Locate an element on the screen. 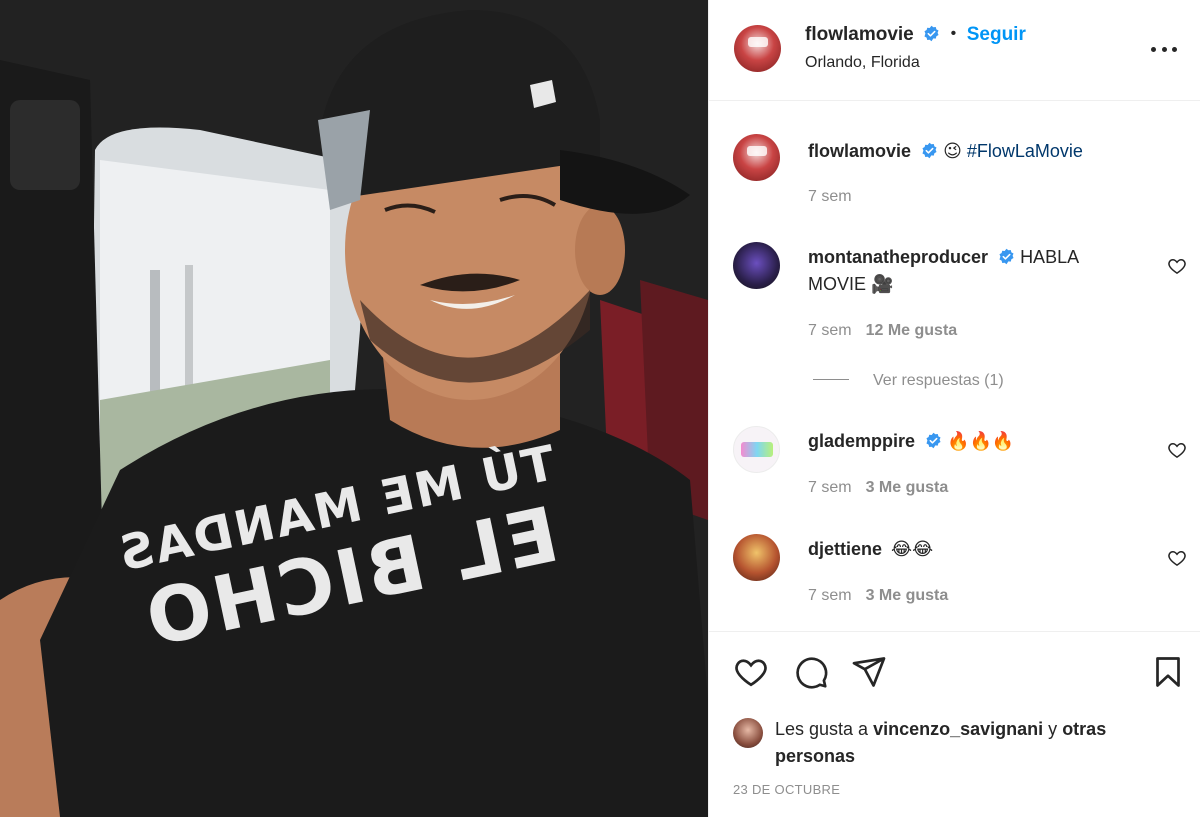 The image size is (1200, 817). caption-time: 7 sem is located at coordinates (830, 197).